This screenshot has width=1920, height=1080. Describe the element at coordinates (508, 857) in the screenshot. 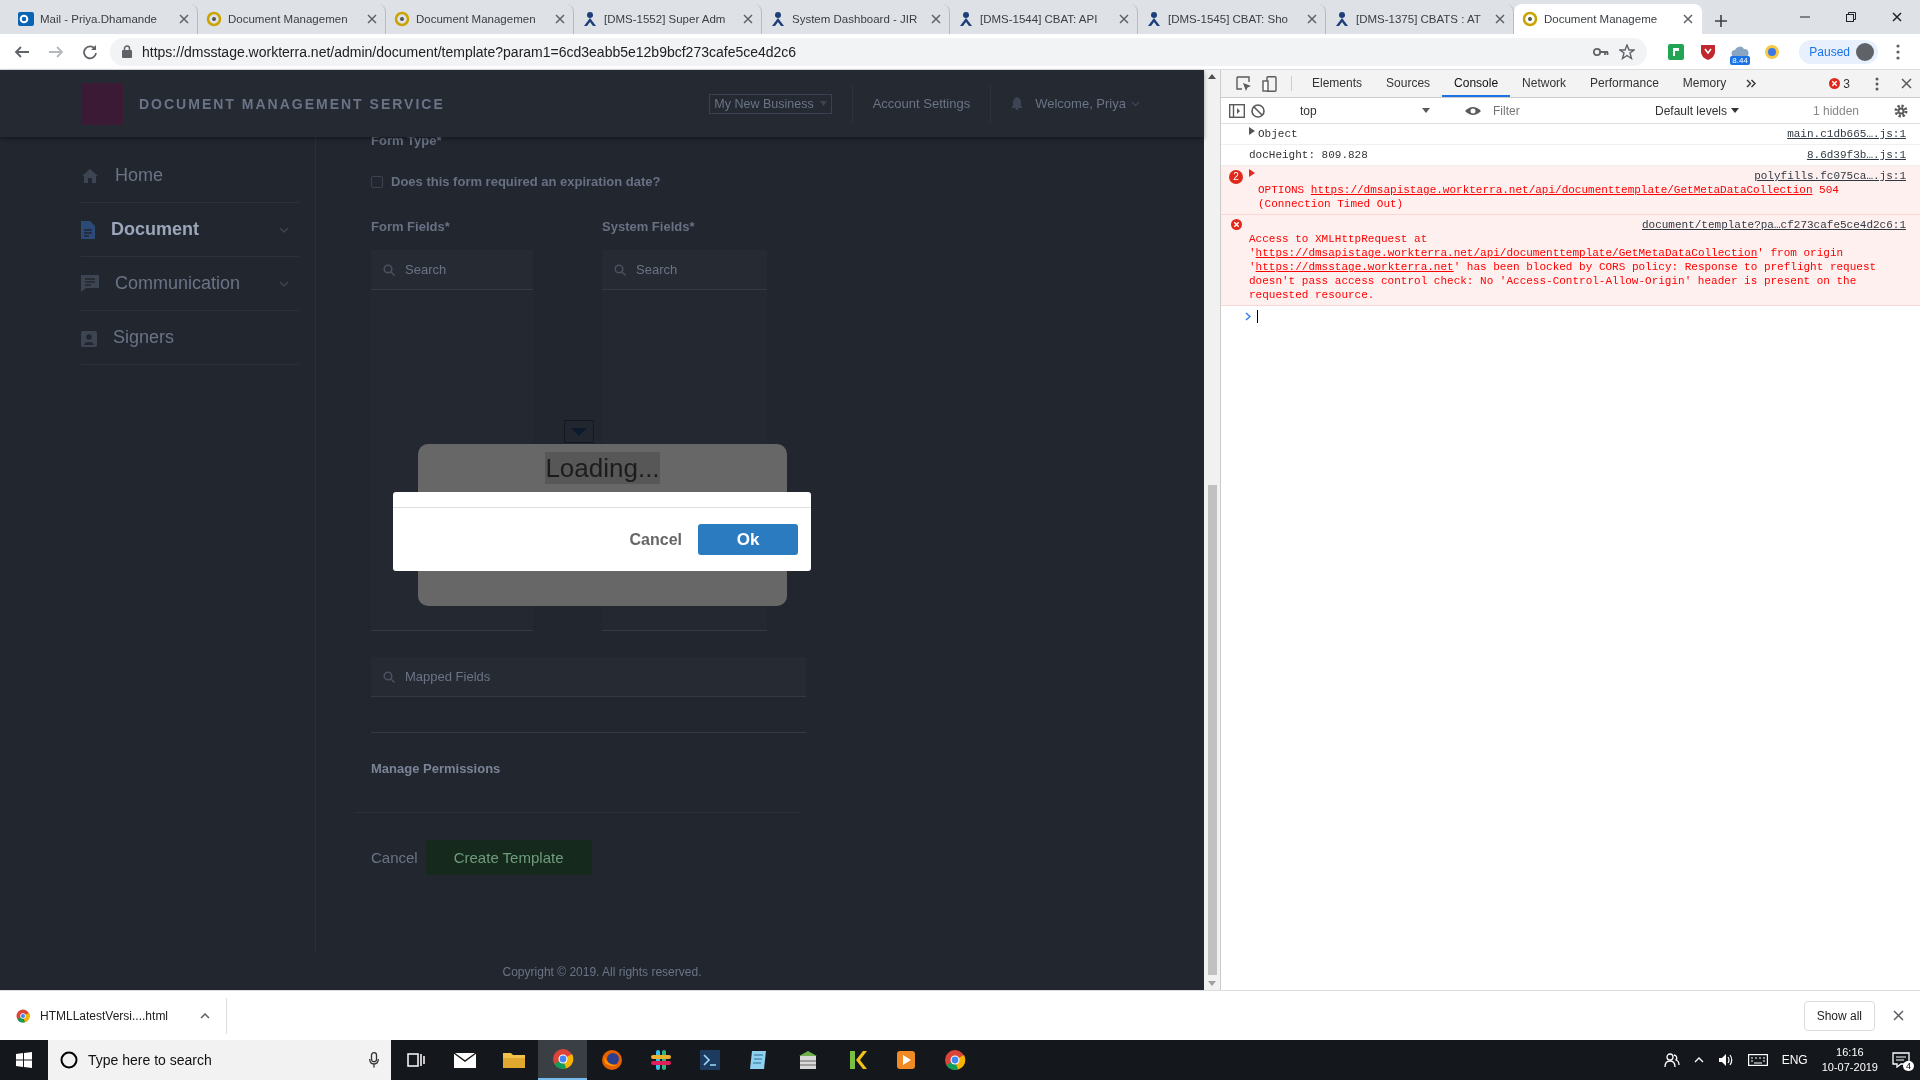

I see `create-template-button: Create Template` at that location.